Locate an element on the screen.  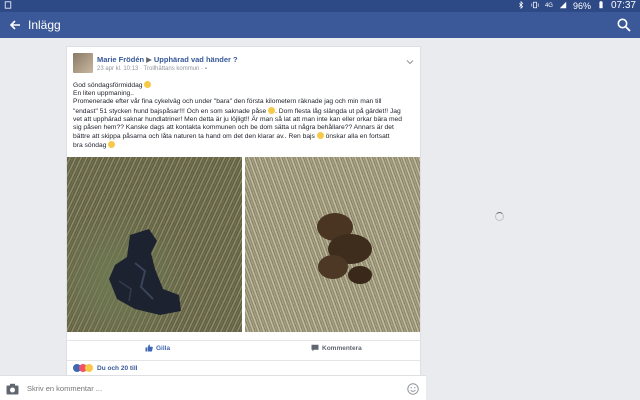
reactions-row: Du och 20 till is located at coordinates (243, 367).